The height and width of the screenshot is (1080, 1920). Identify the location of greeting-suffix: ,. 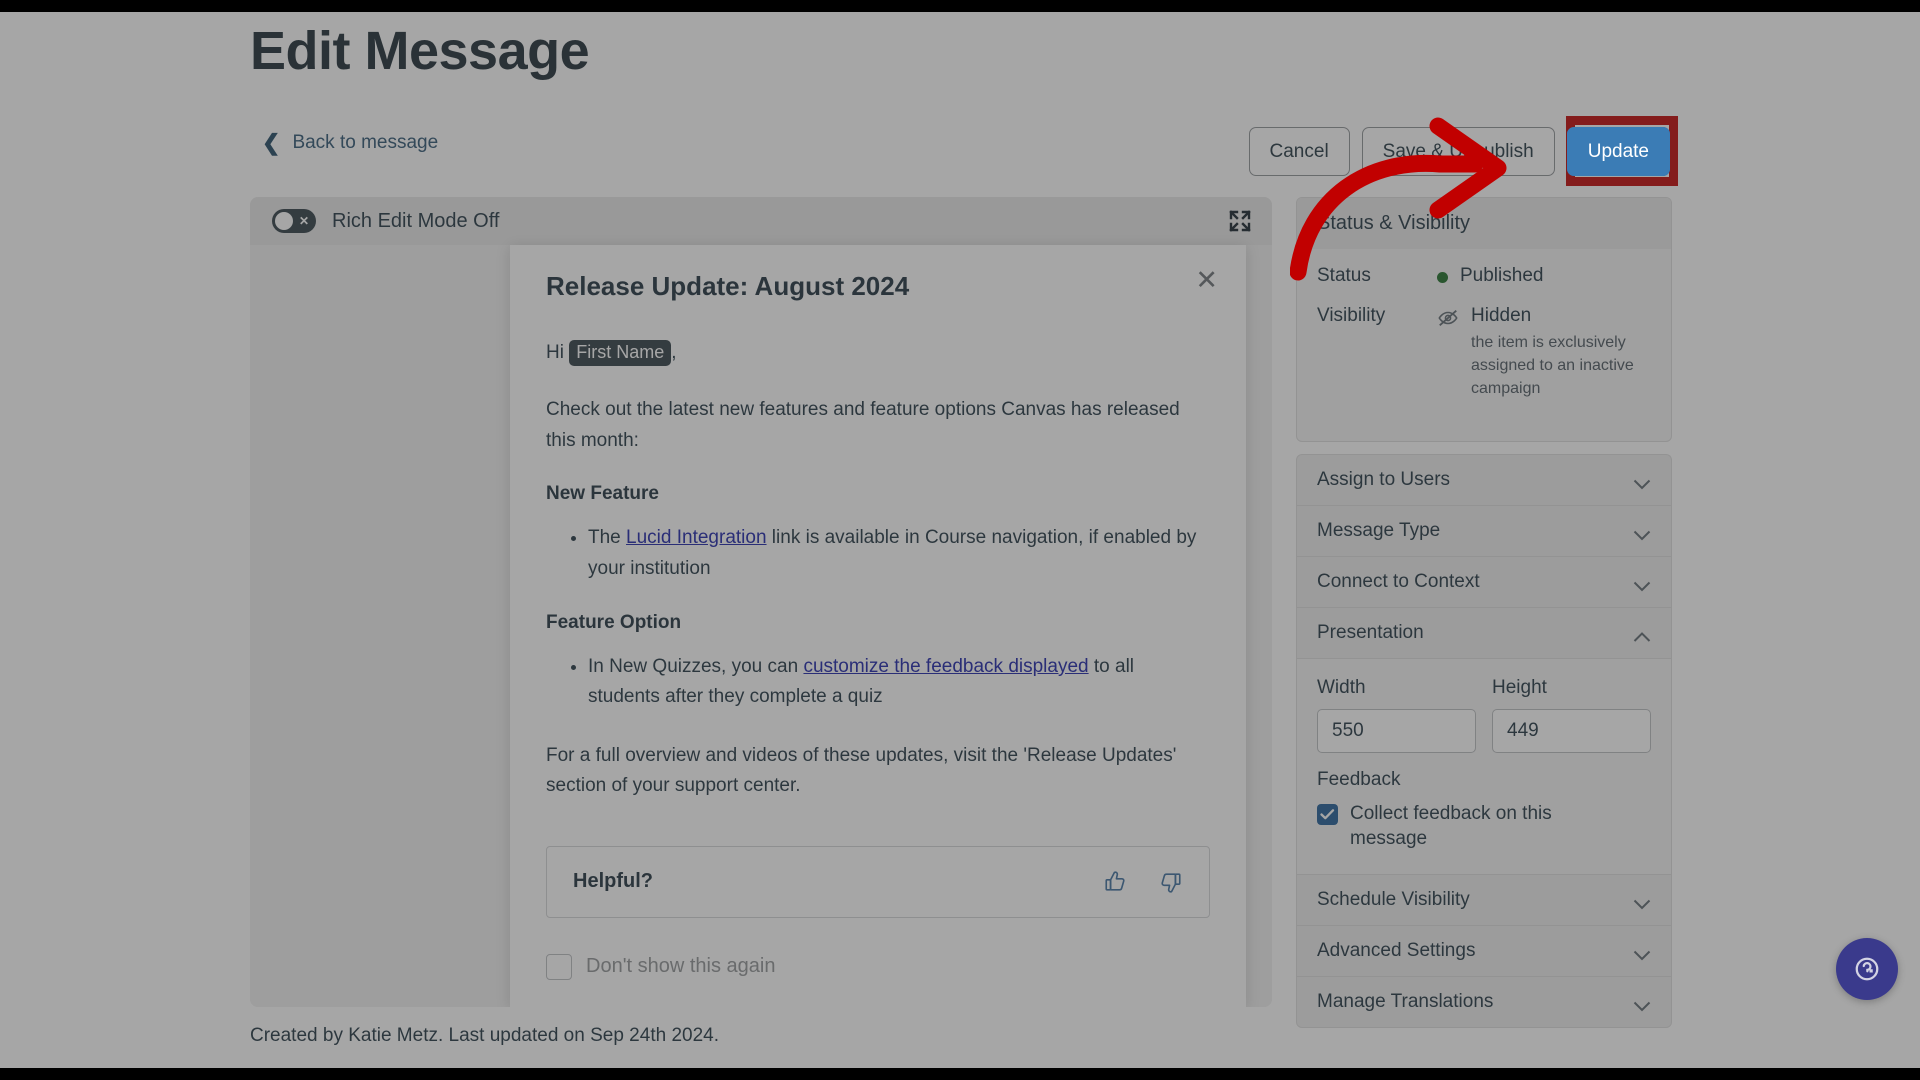
(674, 352).